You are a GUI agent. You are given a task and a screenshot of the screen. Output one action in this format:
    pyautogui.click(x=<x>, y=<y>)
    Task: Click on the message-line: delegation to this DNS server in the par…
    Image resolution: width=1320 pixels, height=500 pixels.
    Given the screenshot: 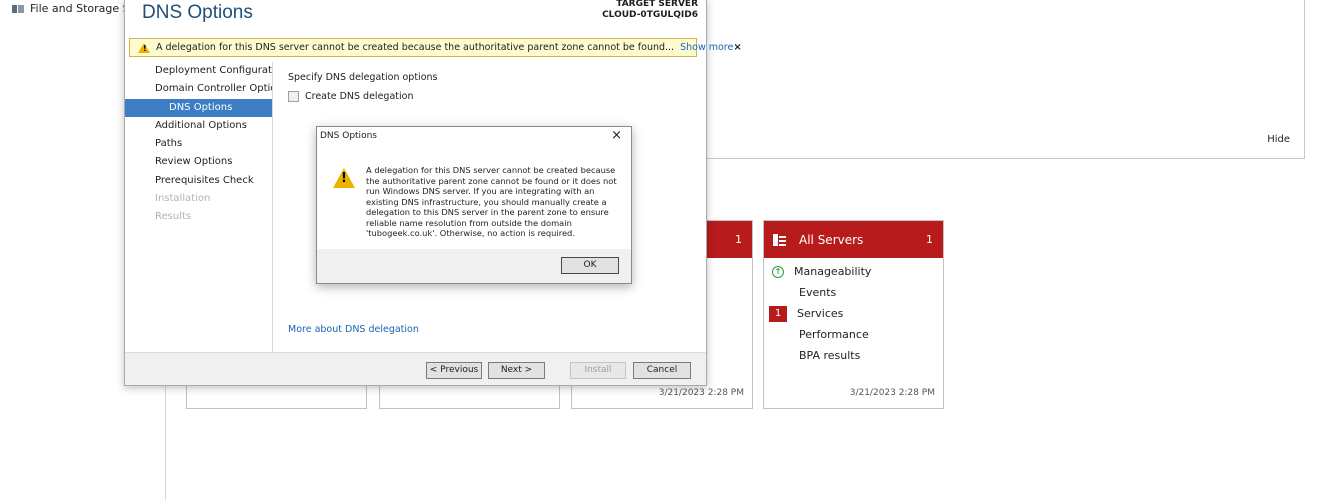 What is the action you would take?
    pyautogui.click(x=487, y=212)
    